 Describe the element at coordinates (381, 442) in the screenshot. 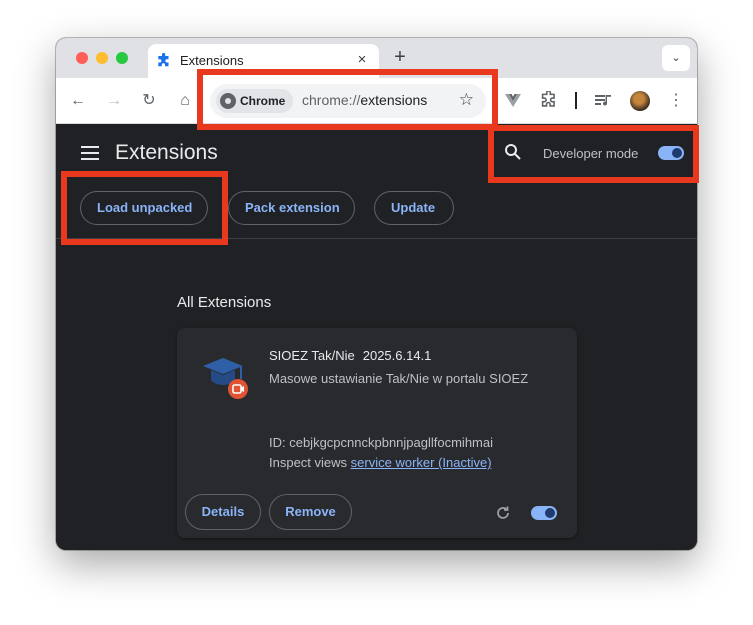

I see `extension-id: ID: cebjkgcpcnnckpbnnjpagllfocmihmai` at that location.